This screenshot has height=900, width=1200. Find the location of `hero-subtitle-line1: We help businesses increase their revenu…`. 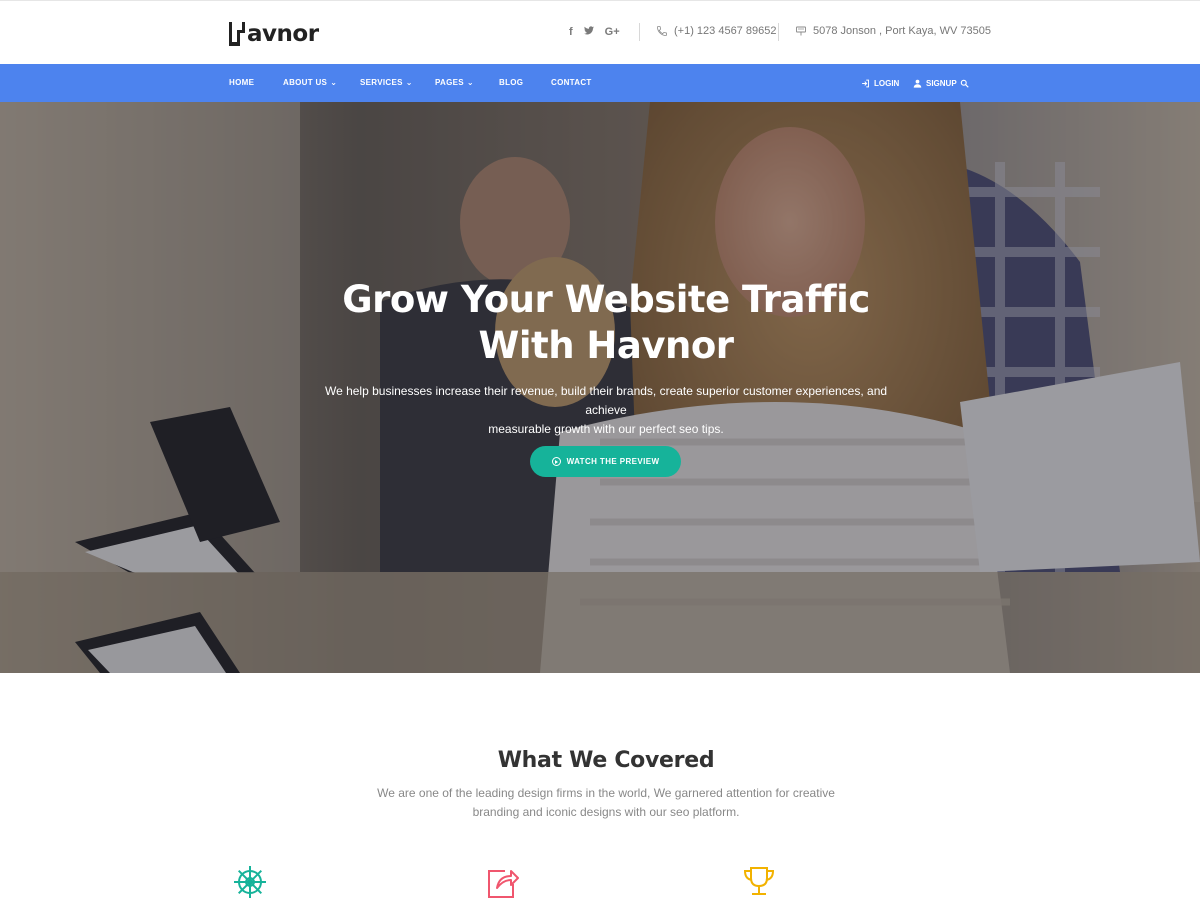

hero-subtitle-line1: We help businesses increase their revenu… is located at coordinates (606, 400).